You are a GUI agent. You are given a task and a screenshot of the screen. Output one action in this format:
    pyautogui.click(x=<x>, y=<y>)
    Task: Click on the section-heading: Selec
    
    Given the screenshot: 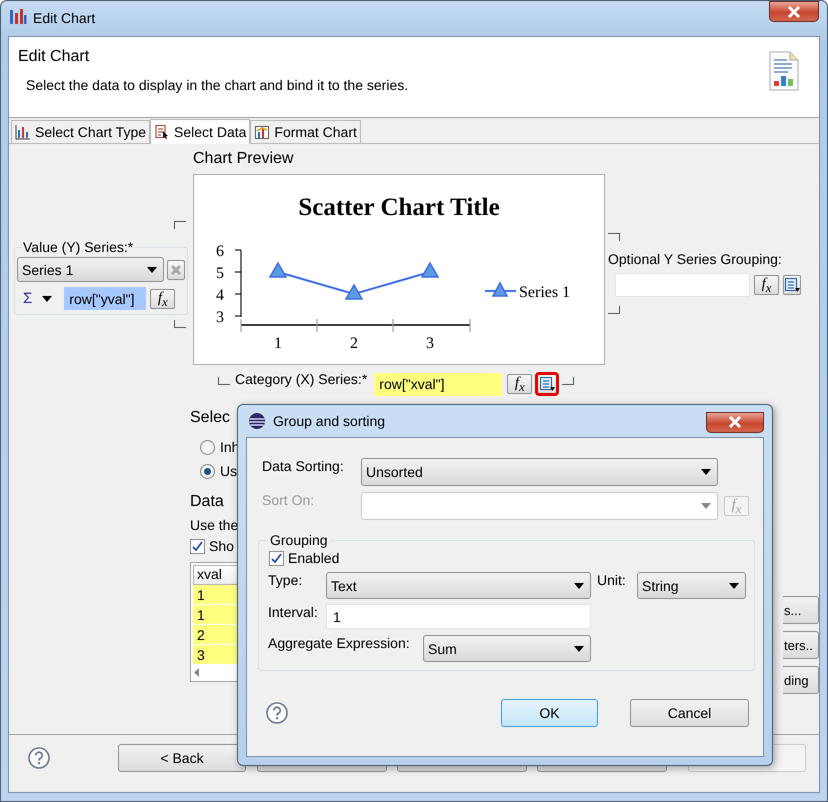 What is the action you would take?
    pyautogui.click(x=210, y=418)
    